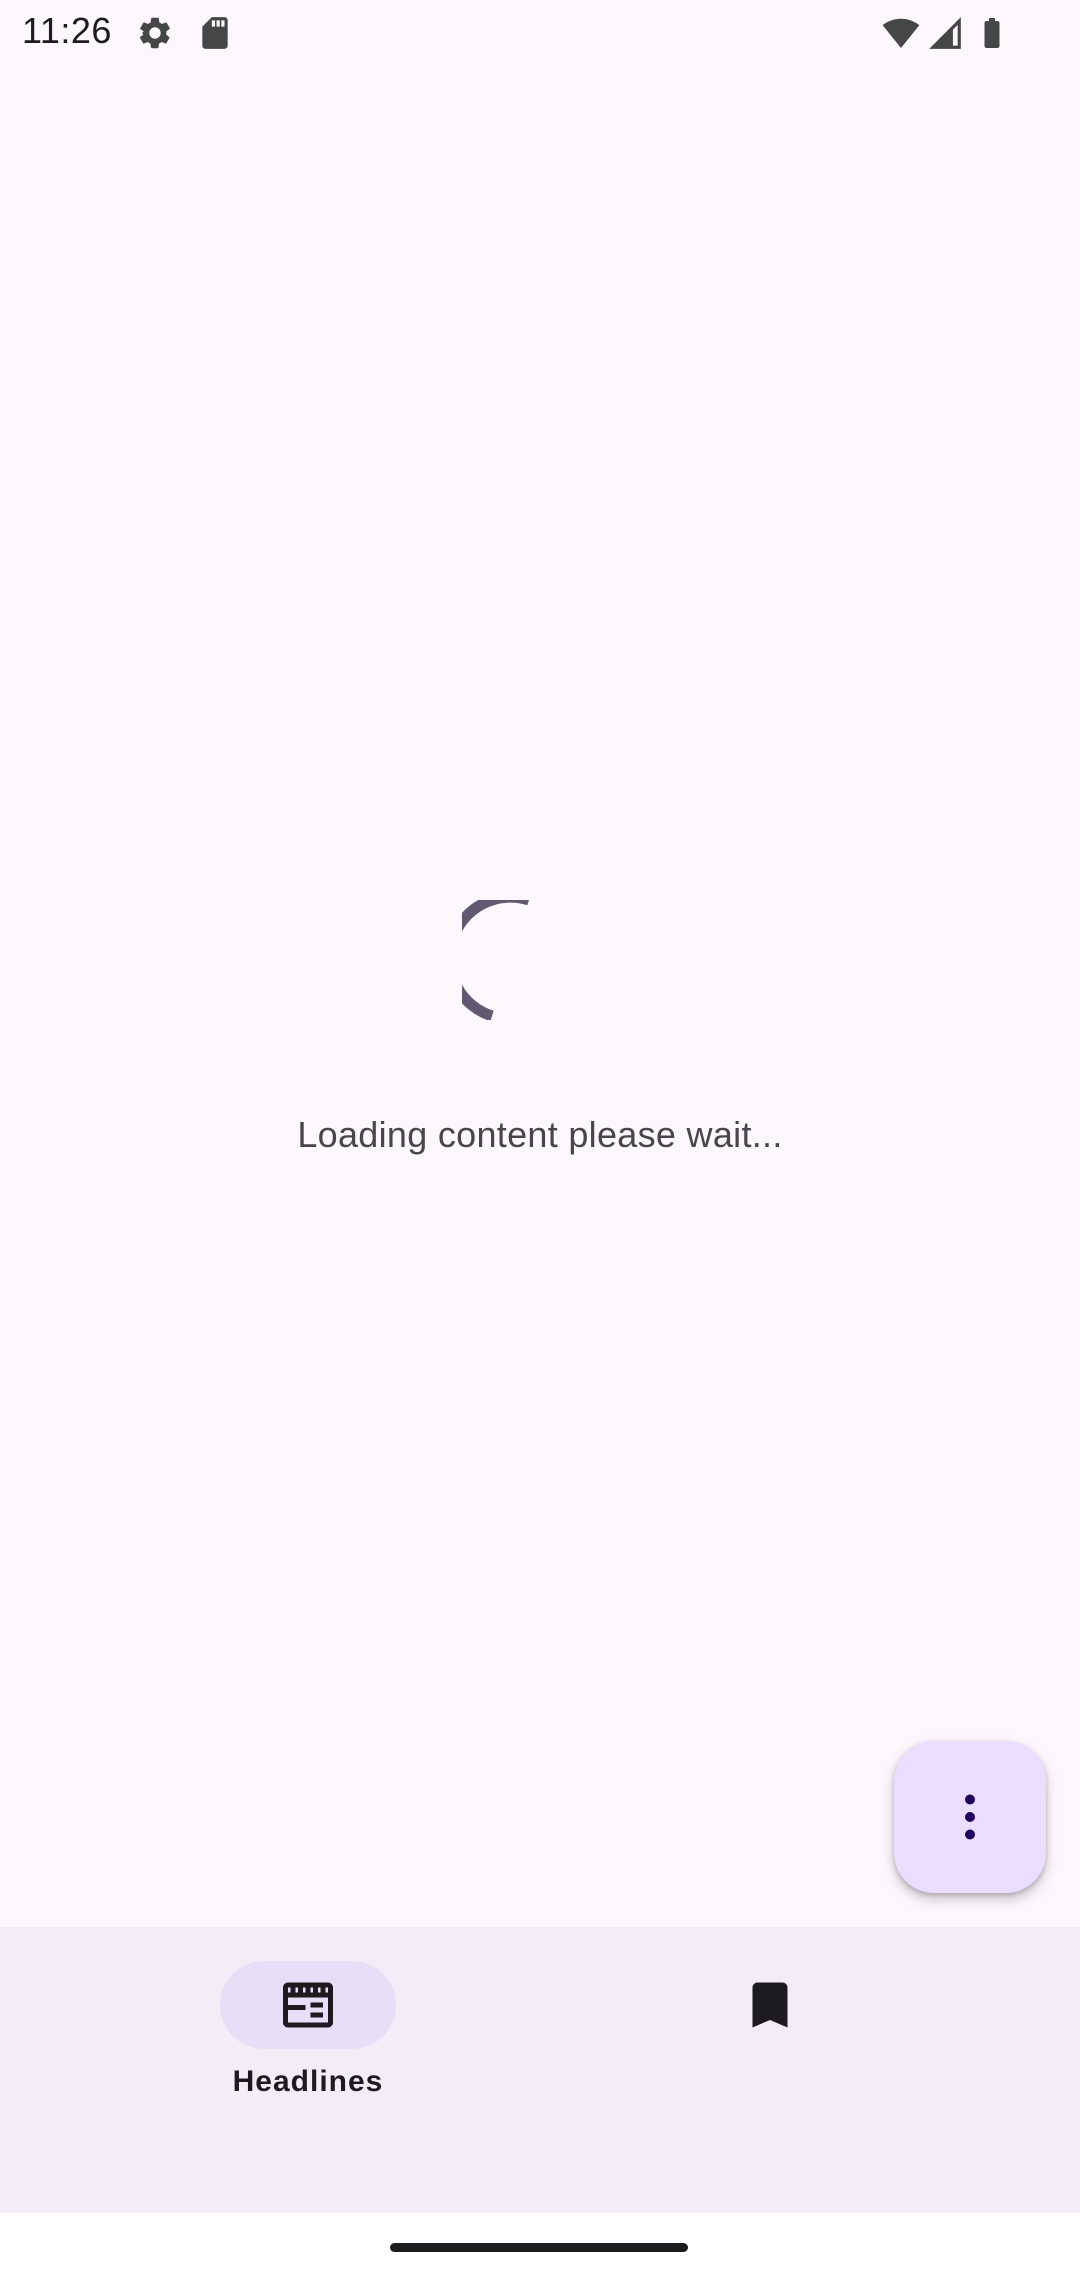  Describe the element at coordinates (67, 30) in the screenshot. I see `status-time: 11:26` at that location.